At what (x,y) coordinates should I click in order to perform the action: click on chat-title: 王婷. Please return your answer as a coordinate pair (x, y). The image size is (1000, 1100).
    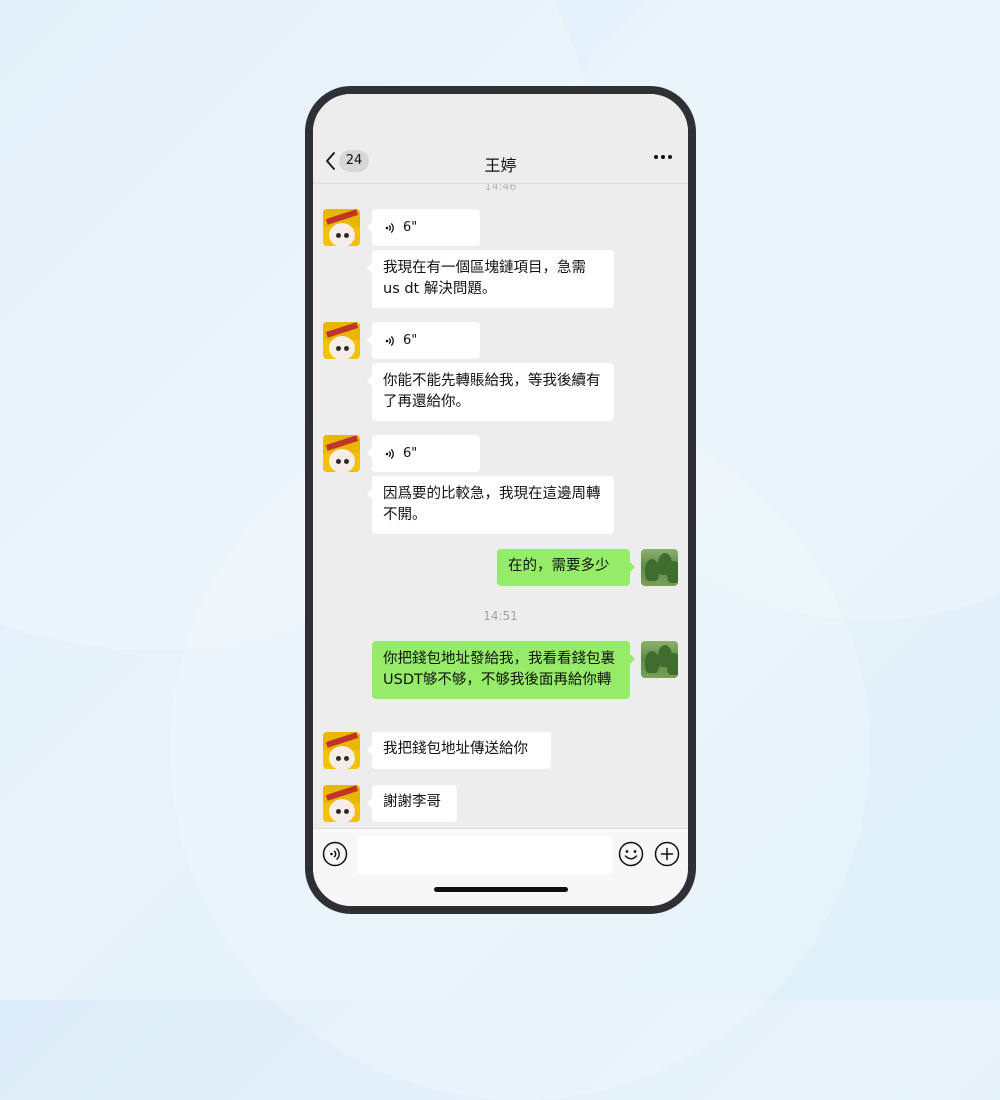
    Looking at the image, I should click on (500, 165).